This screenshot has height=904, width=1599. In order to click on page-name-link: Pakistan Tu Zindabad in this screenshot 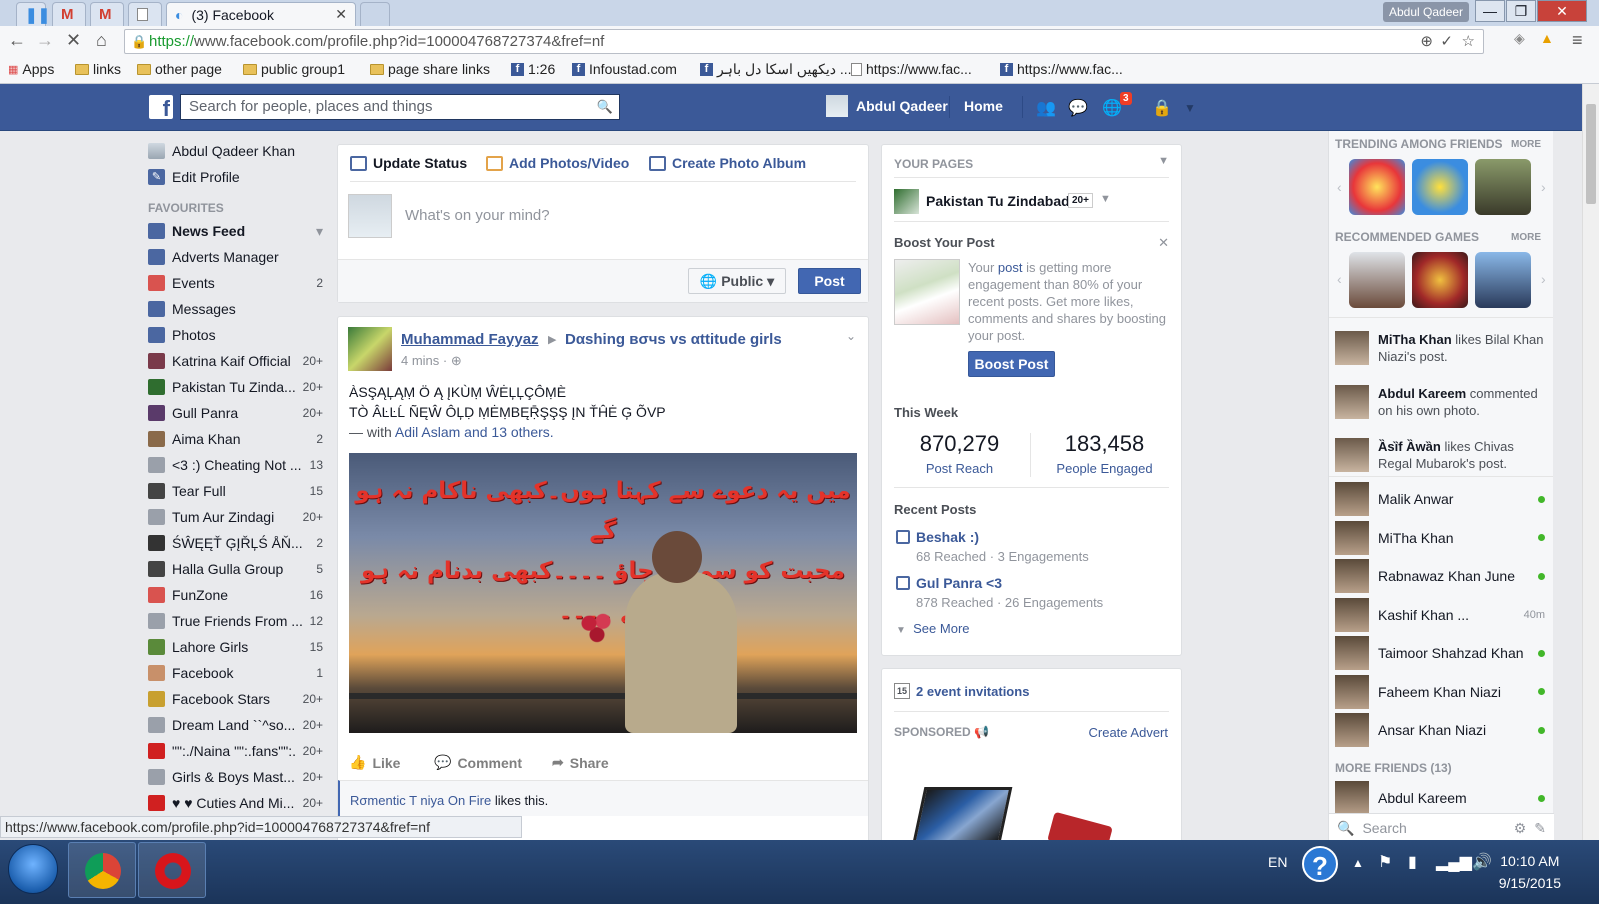, I will do `click(998, 201)`.